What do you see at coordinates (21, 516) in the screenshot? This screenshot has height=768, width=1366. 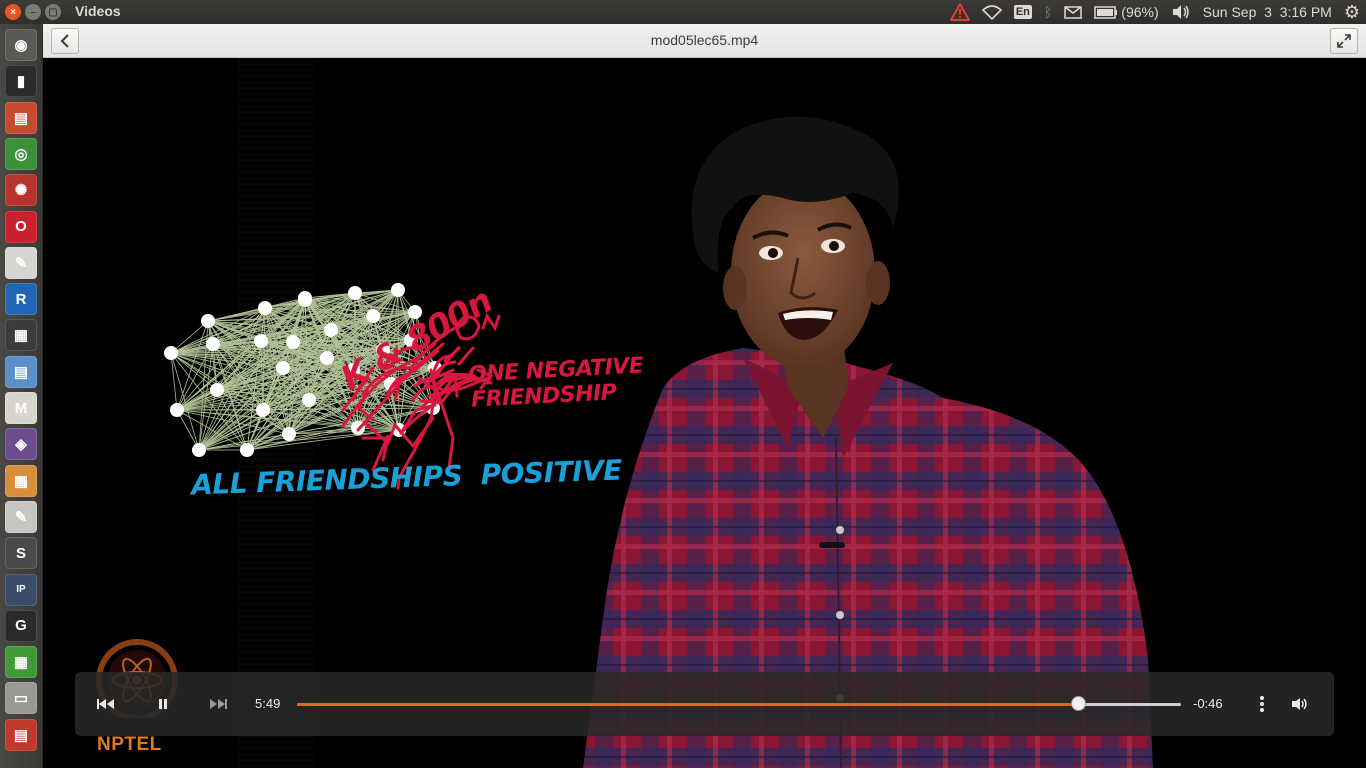 I see `launcher-text-editor-icon: ✎` at bounding box center [21, 516].